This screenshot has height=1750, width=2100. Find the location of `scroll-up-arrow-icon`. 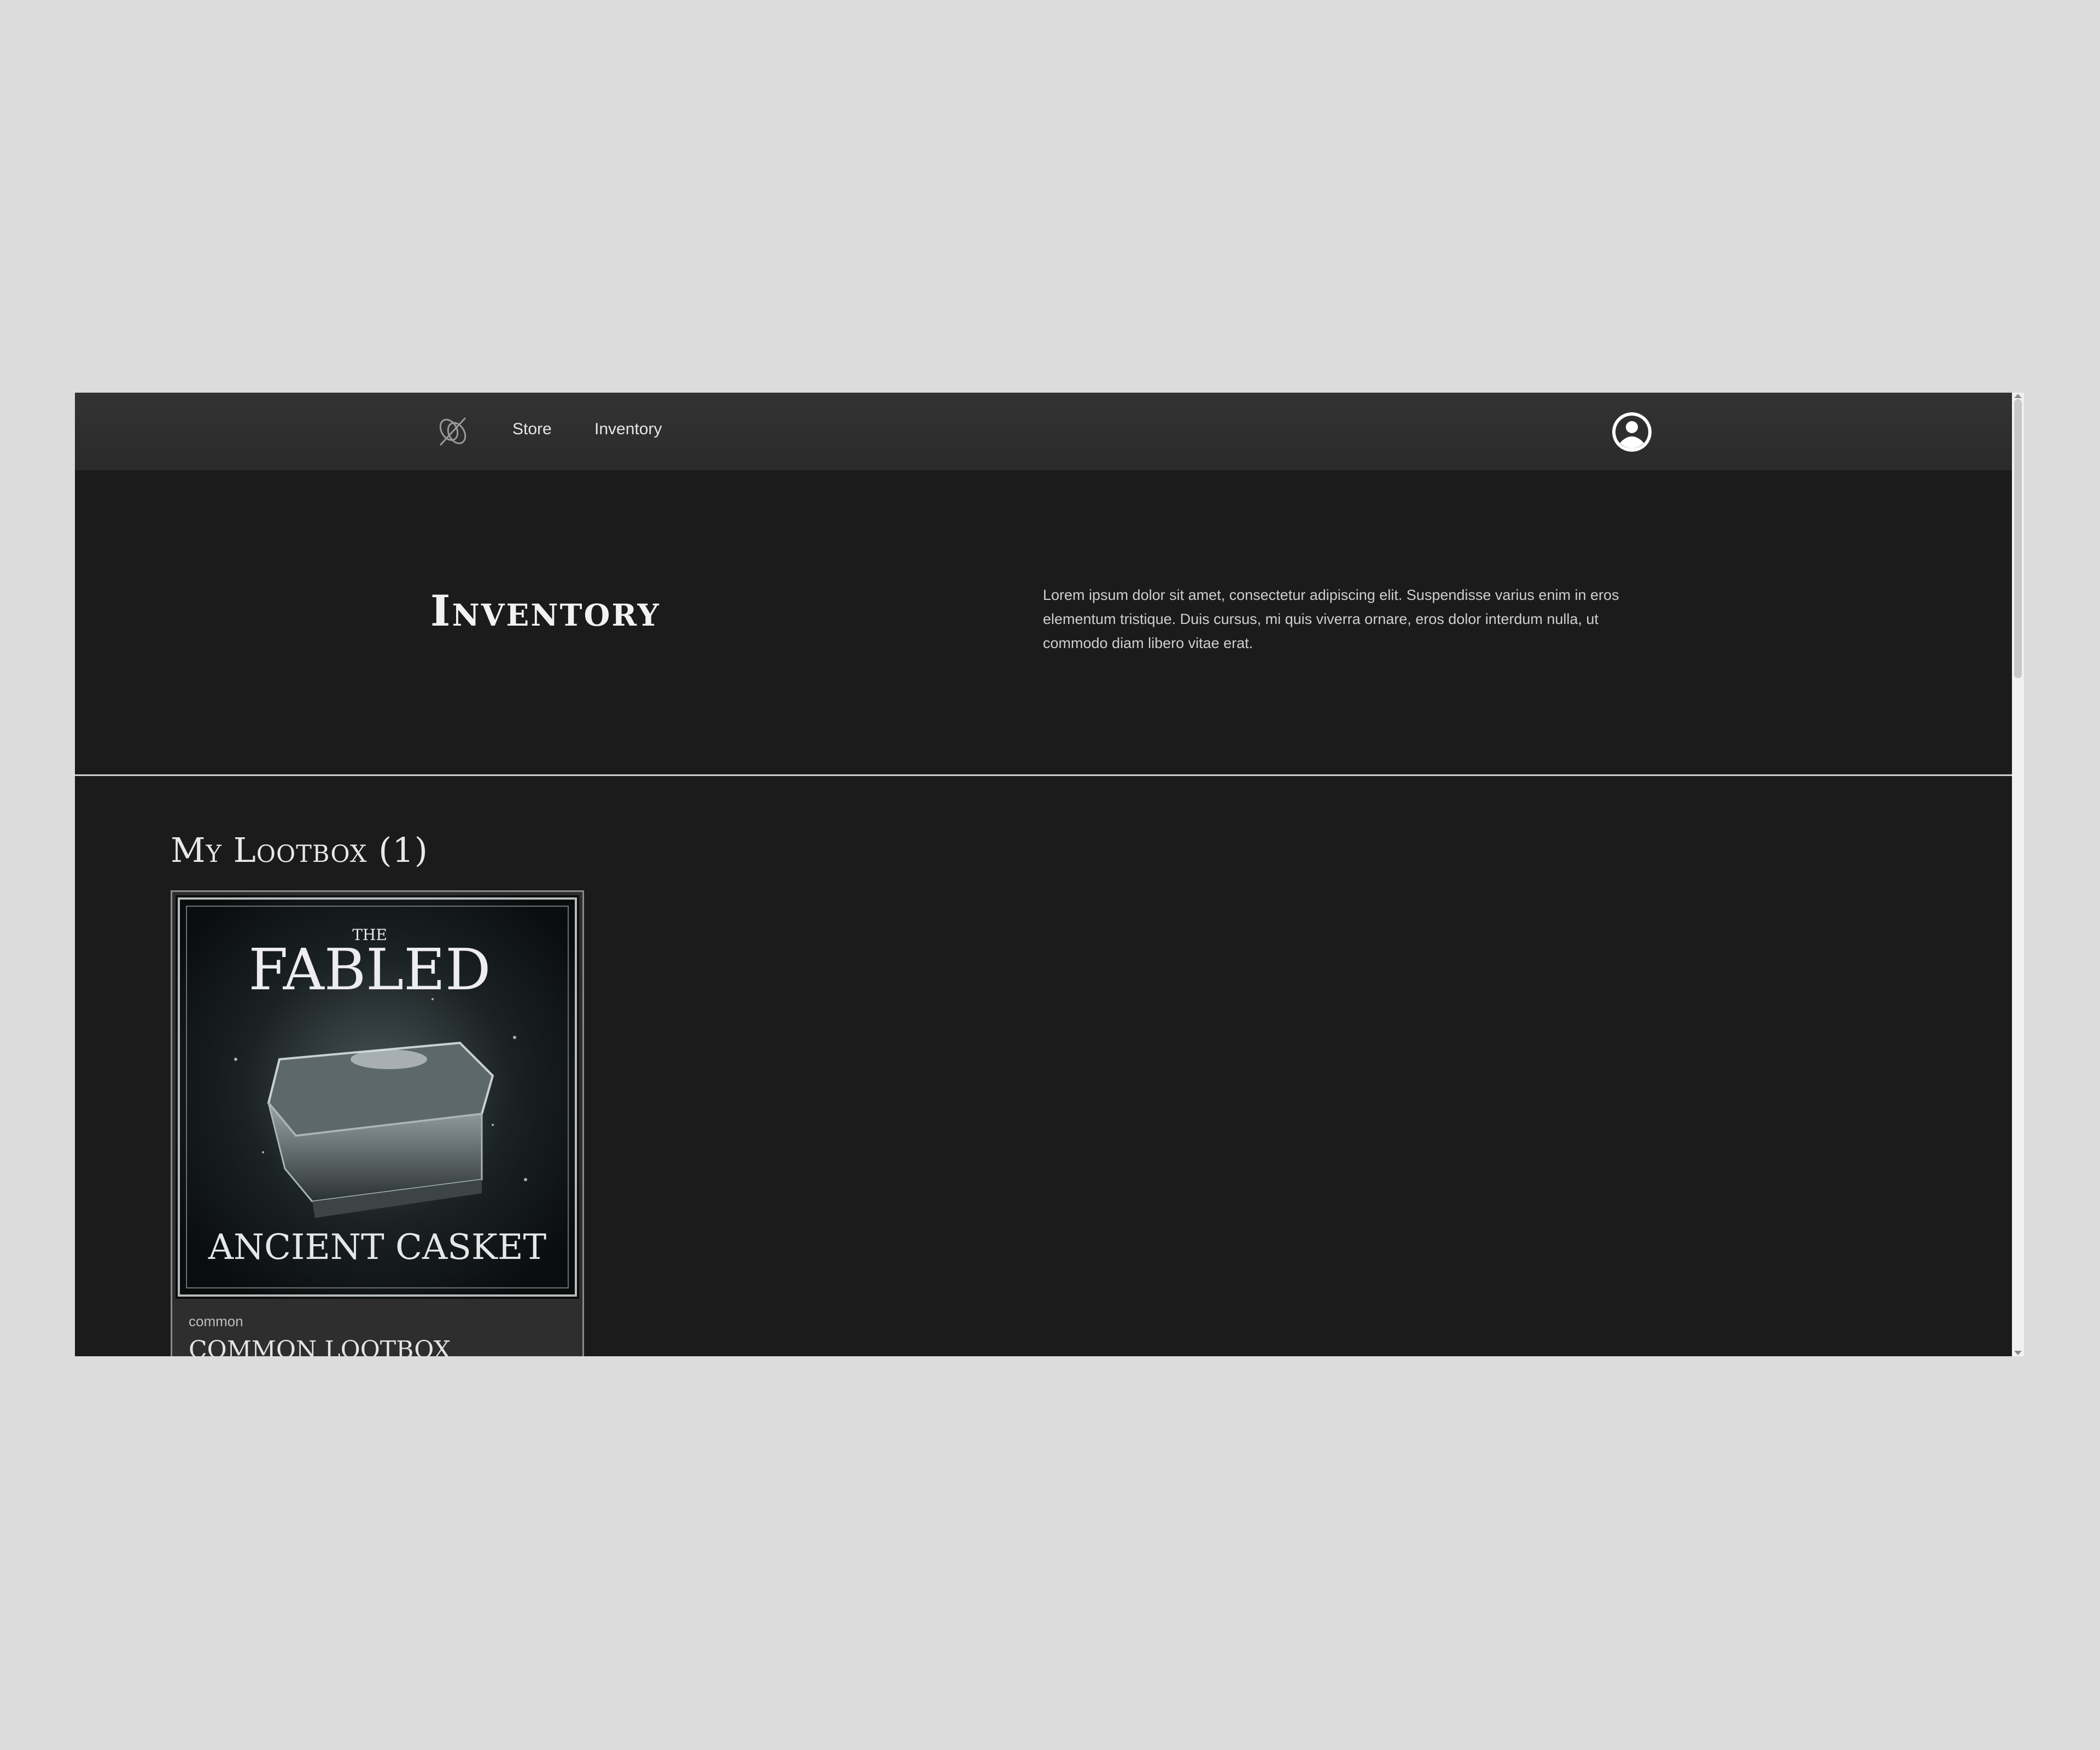

scroll-up-arrow-icon is located at coordinates (2018, 396).